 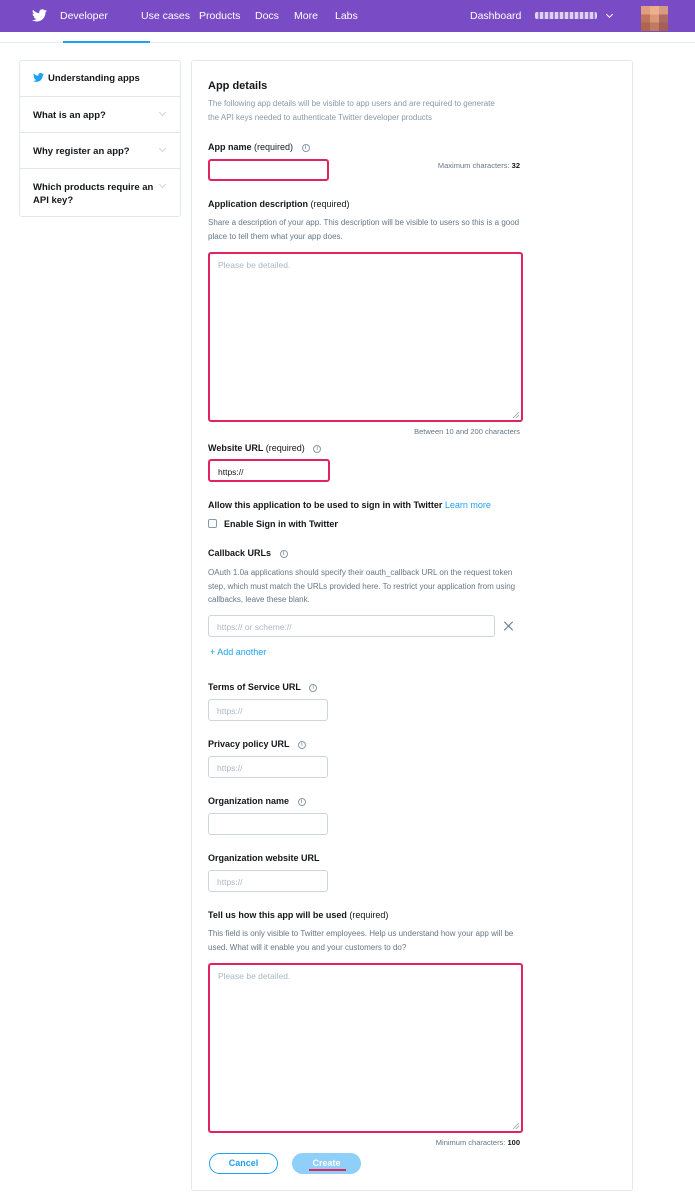 What do you see at coordinates (269, 470) in the screenshot?
I see `website-url-input: https://` at bounding box center [269, 470].